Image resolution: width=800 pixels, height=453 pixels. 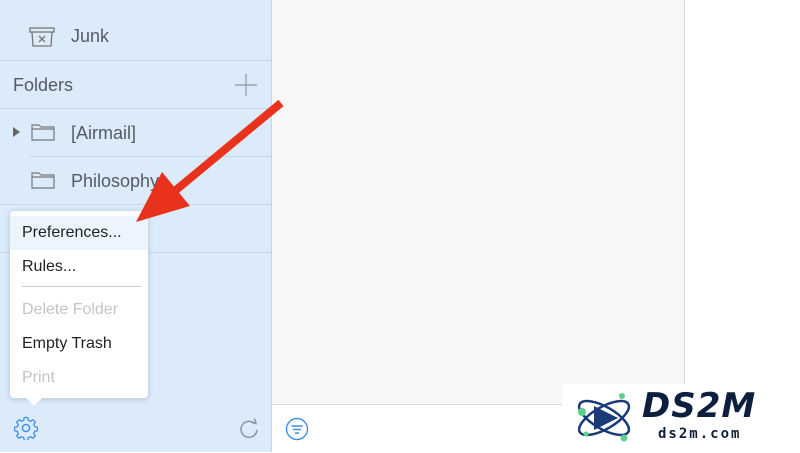 I want to click on watermark-title: DS2M, so click(x=699, y=406).